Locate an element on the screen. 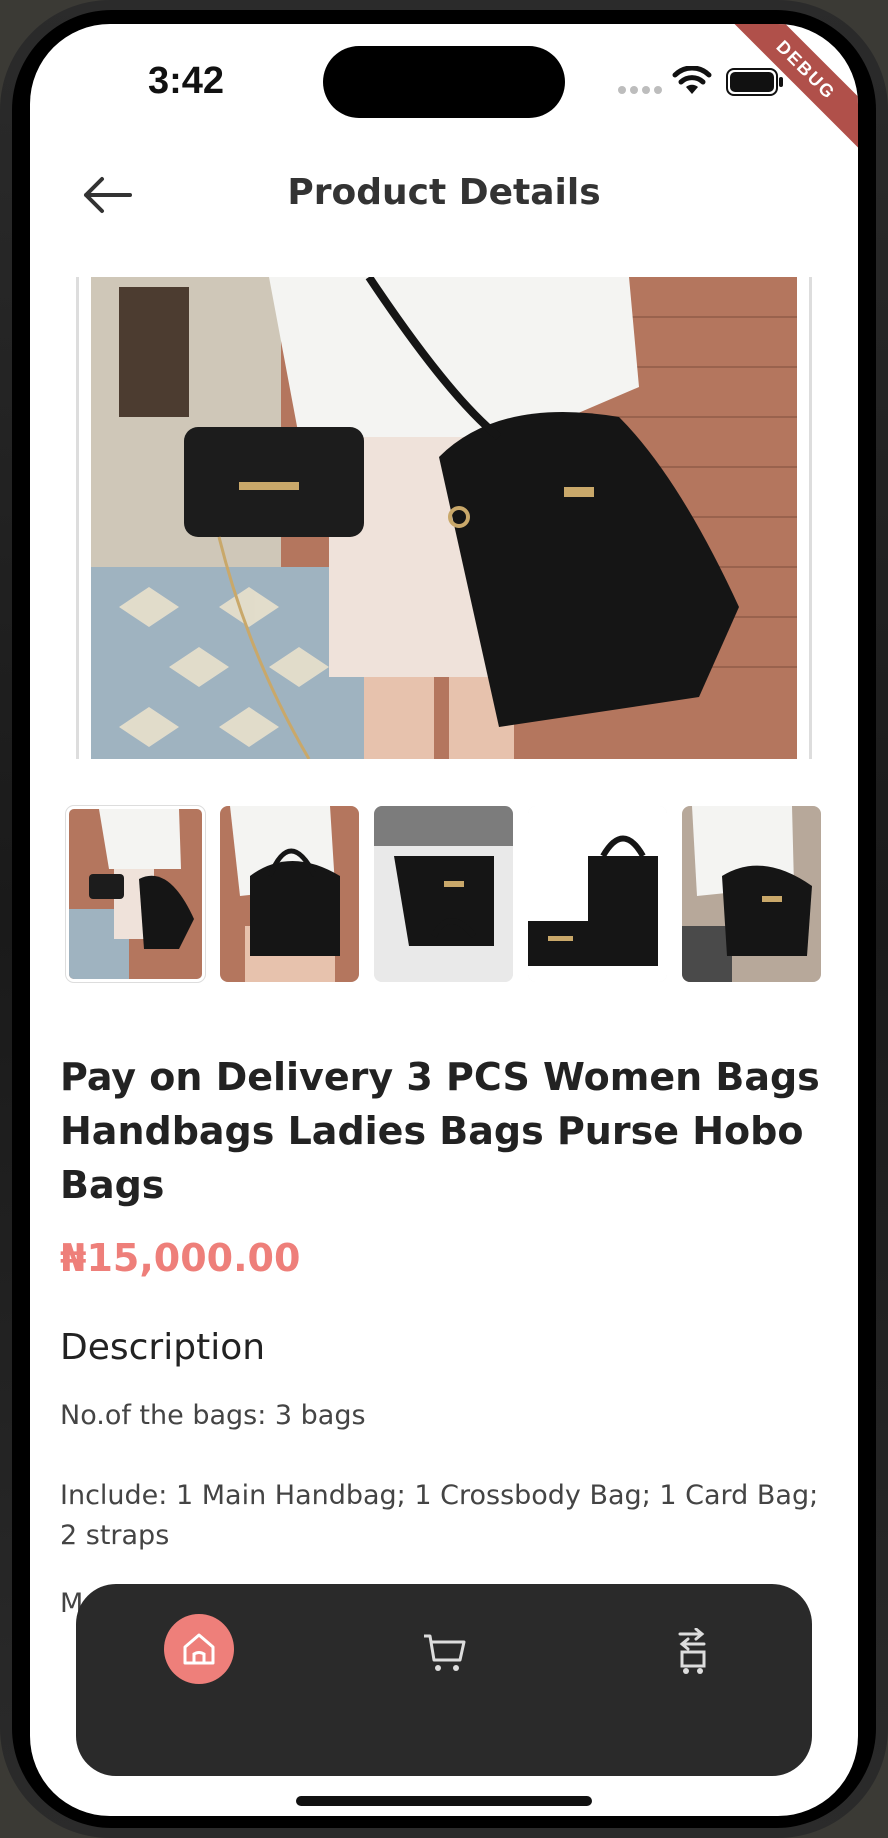 This screenshot has width=888, height=1838. battery-icon is located at coordinates (755, 84).